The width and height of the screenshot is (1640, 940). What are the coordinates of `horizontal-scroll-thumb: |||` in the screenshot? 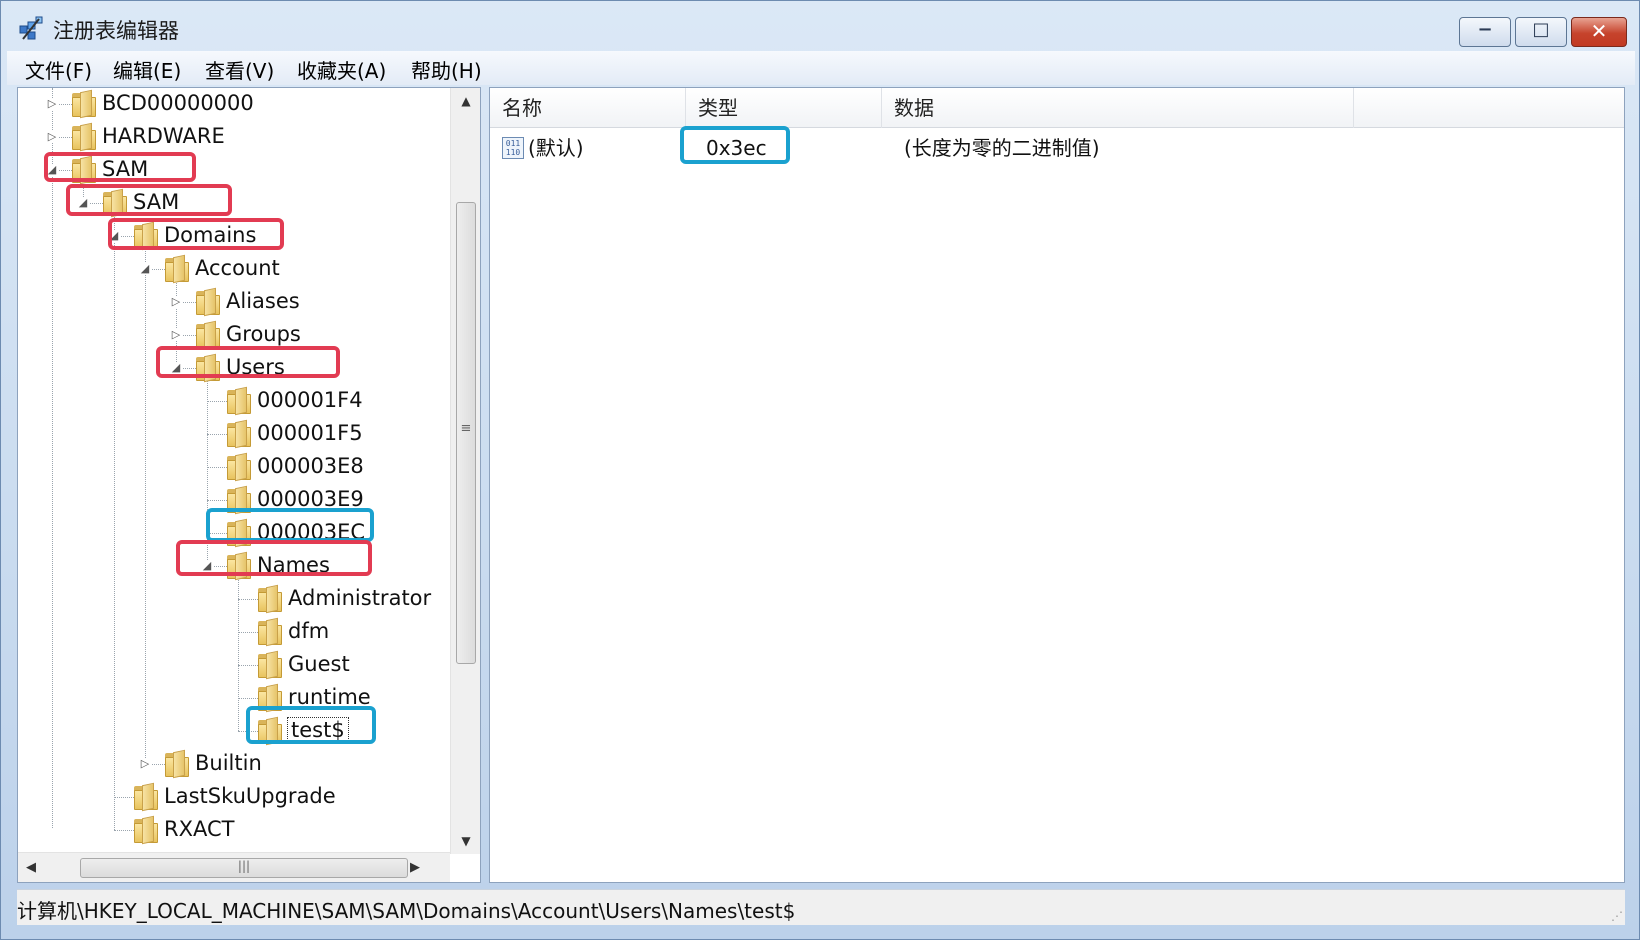 It's located at (244, 868).